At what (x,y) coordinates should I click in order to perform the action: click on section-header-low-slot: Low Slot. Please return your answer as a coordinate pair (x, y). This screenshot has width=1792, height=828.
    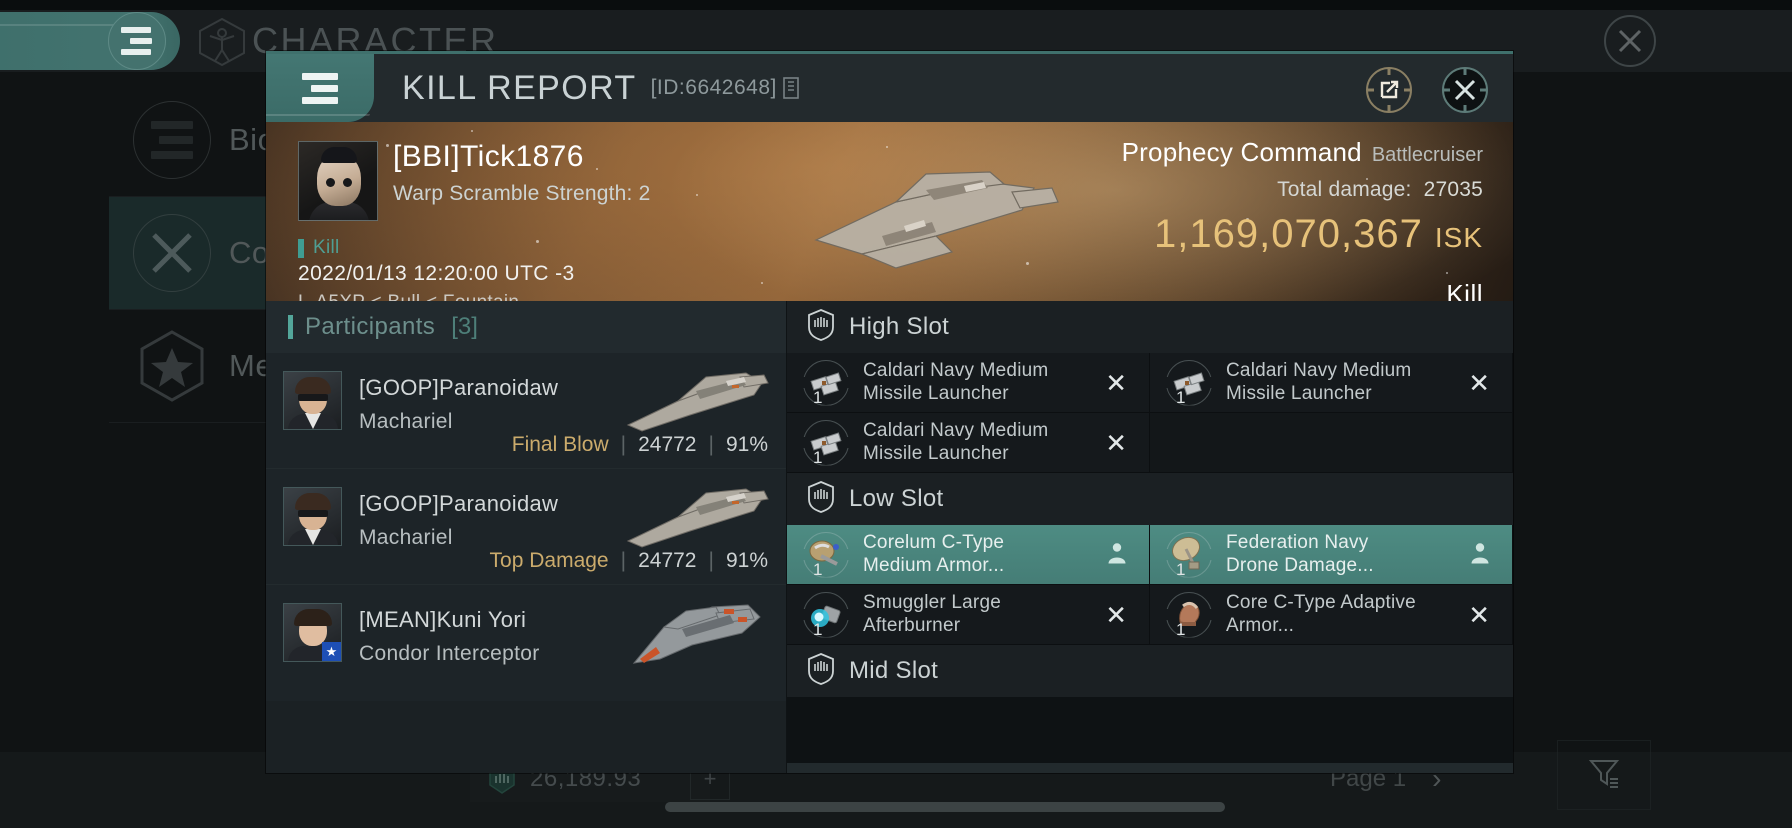
    Looking at the image, I should click on (1150, 499).